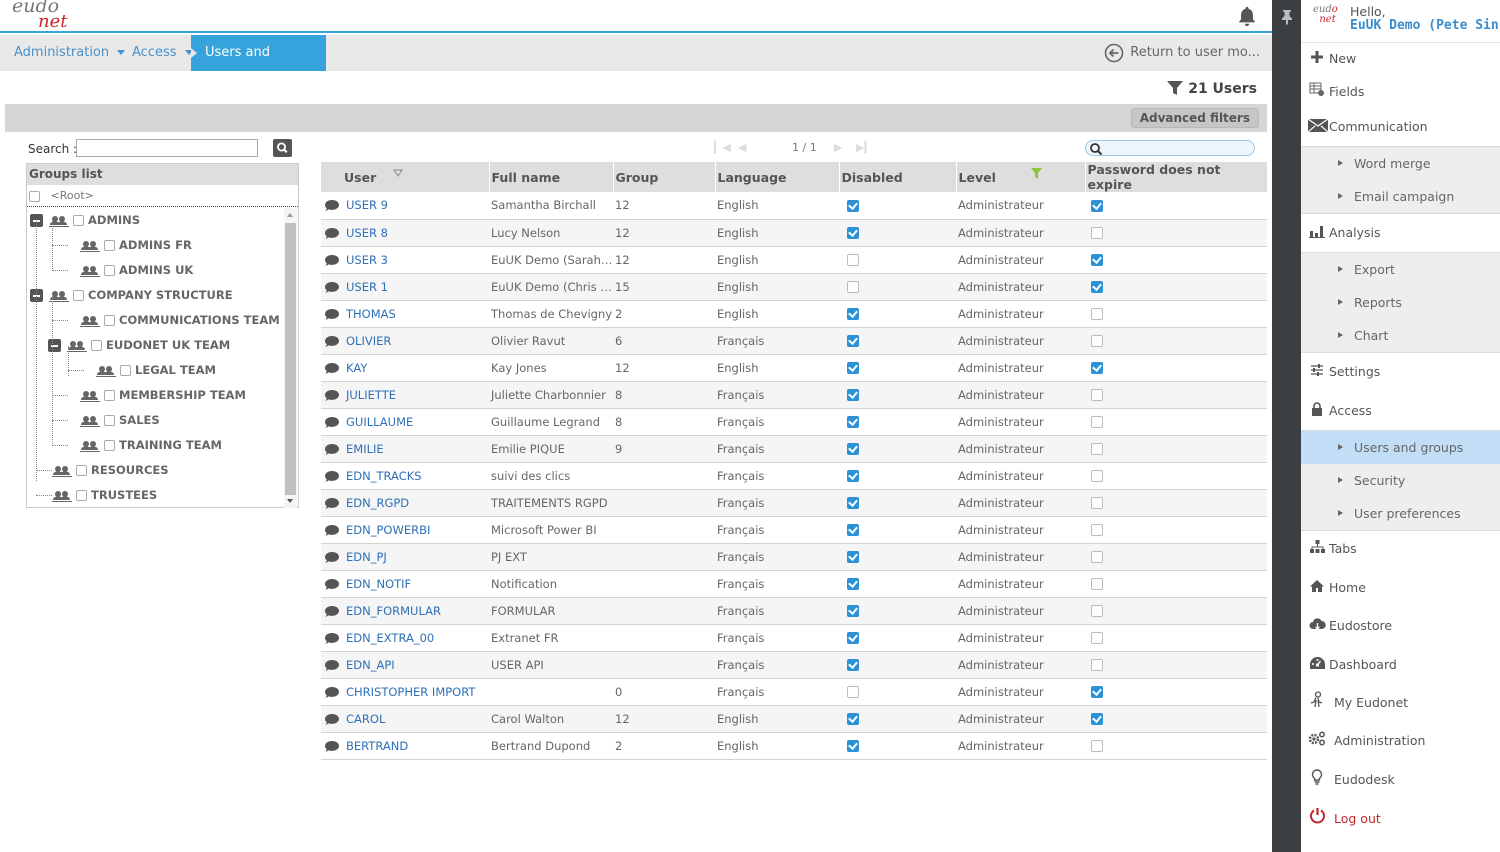 The width and height of the screenshot is (1500, 852). What do you see at coordinates (1400, 665) in the screenshot?
I see `menu-item-dashboard: Dashboard` at bounding box center [1400, 665].